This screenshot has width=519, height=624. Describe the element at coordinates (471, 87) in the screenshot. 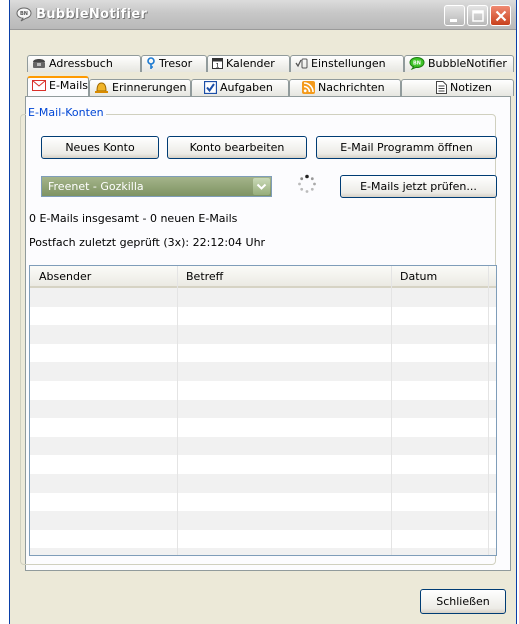

I see `tab-label: Notizen` at that location.